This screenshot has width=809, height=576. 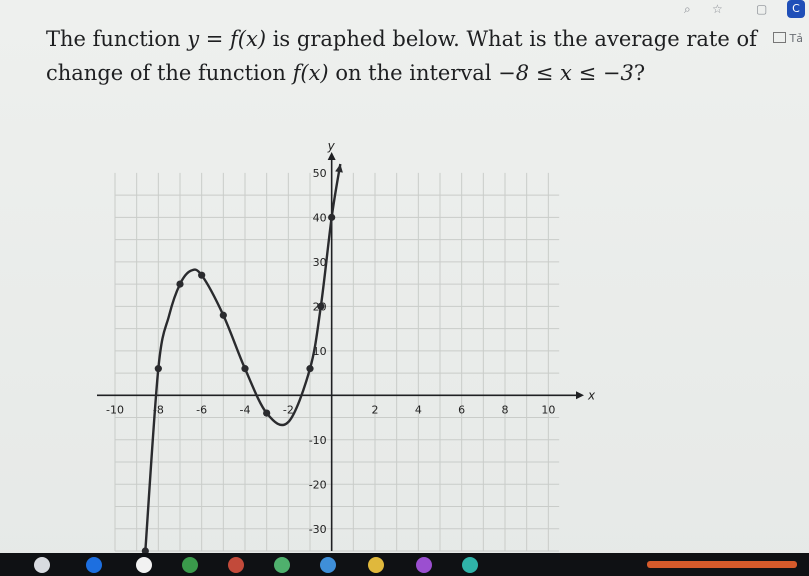 I want to click on function-name: f(x), so click(x=310, y=73).